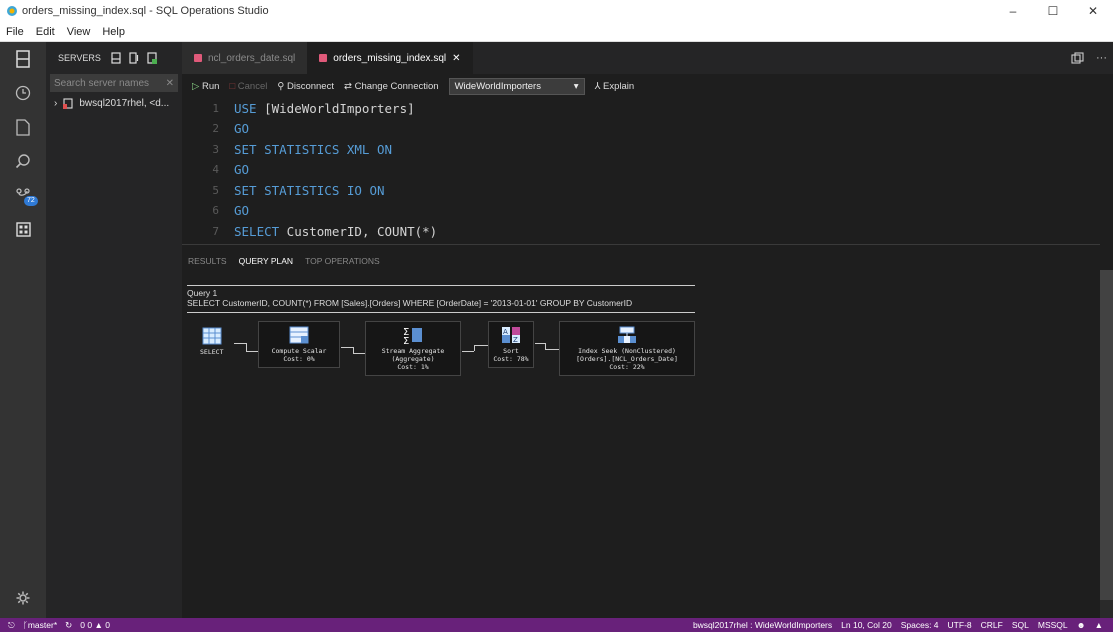  I want to click on node-cost: Cost: 78%, so click(511, 359).